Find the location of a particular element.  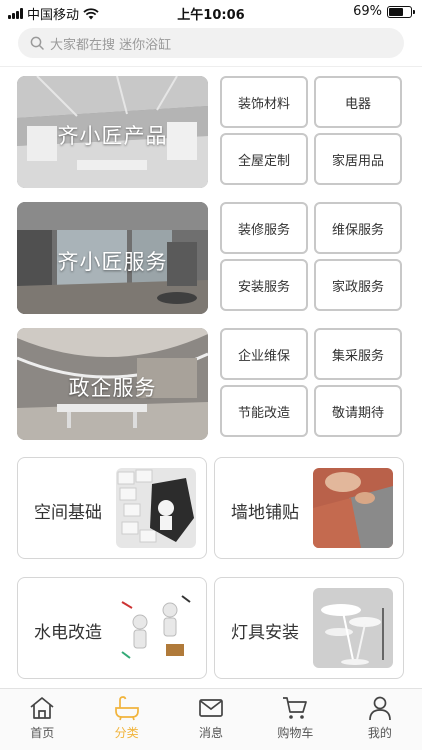

subcategory-button: 节能改造 is located at coordinates (264, 411).